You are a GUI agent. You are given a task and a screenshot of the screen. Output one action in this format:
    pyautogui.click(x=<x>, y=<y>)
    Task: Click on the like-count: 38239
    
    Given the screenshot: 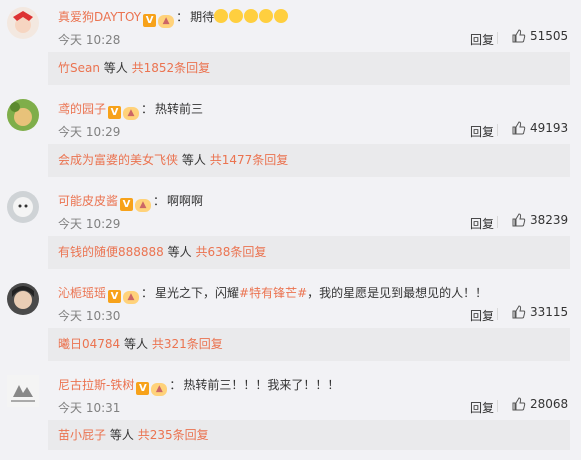 What is the action you would take?
    pyautogui.click(x=549, y=220)
    